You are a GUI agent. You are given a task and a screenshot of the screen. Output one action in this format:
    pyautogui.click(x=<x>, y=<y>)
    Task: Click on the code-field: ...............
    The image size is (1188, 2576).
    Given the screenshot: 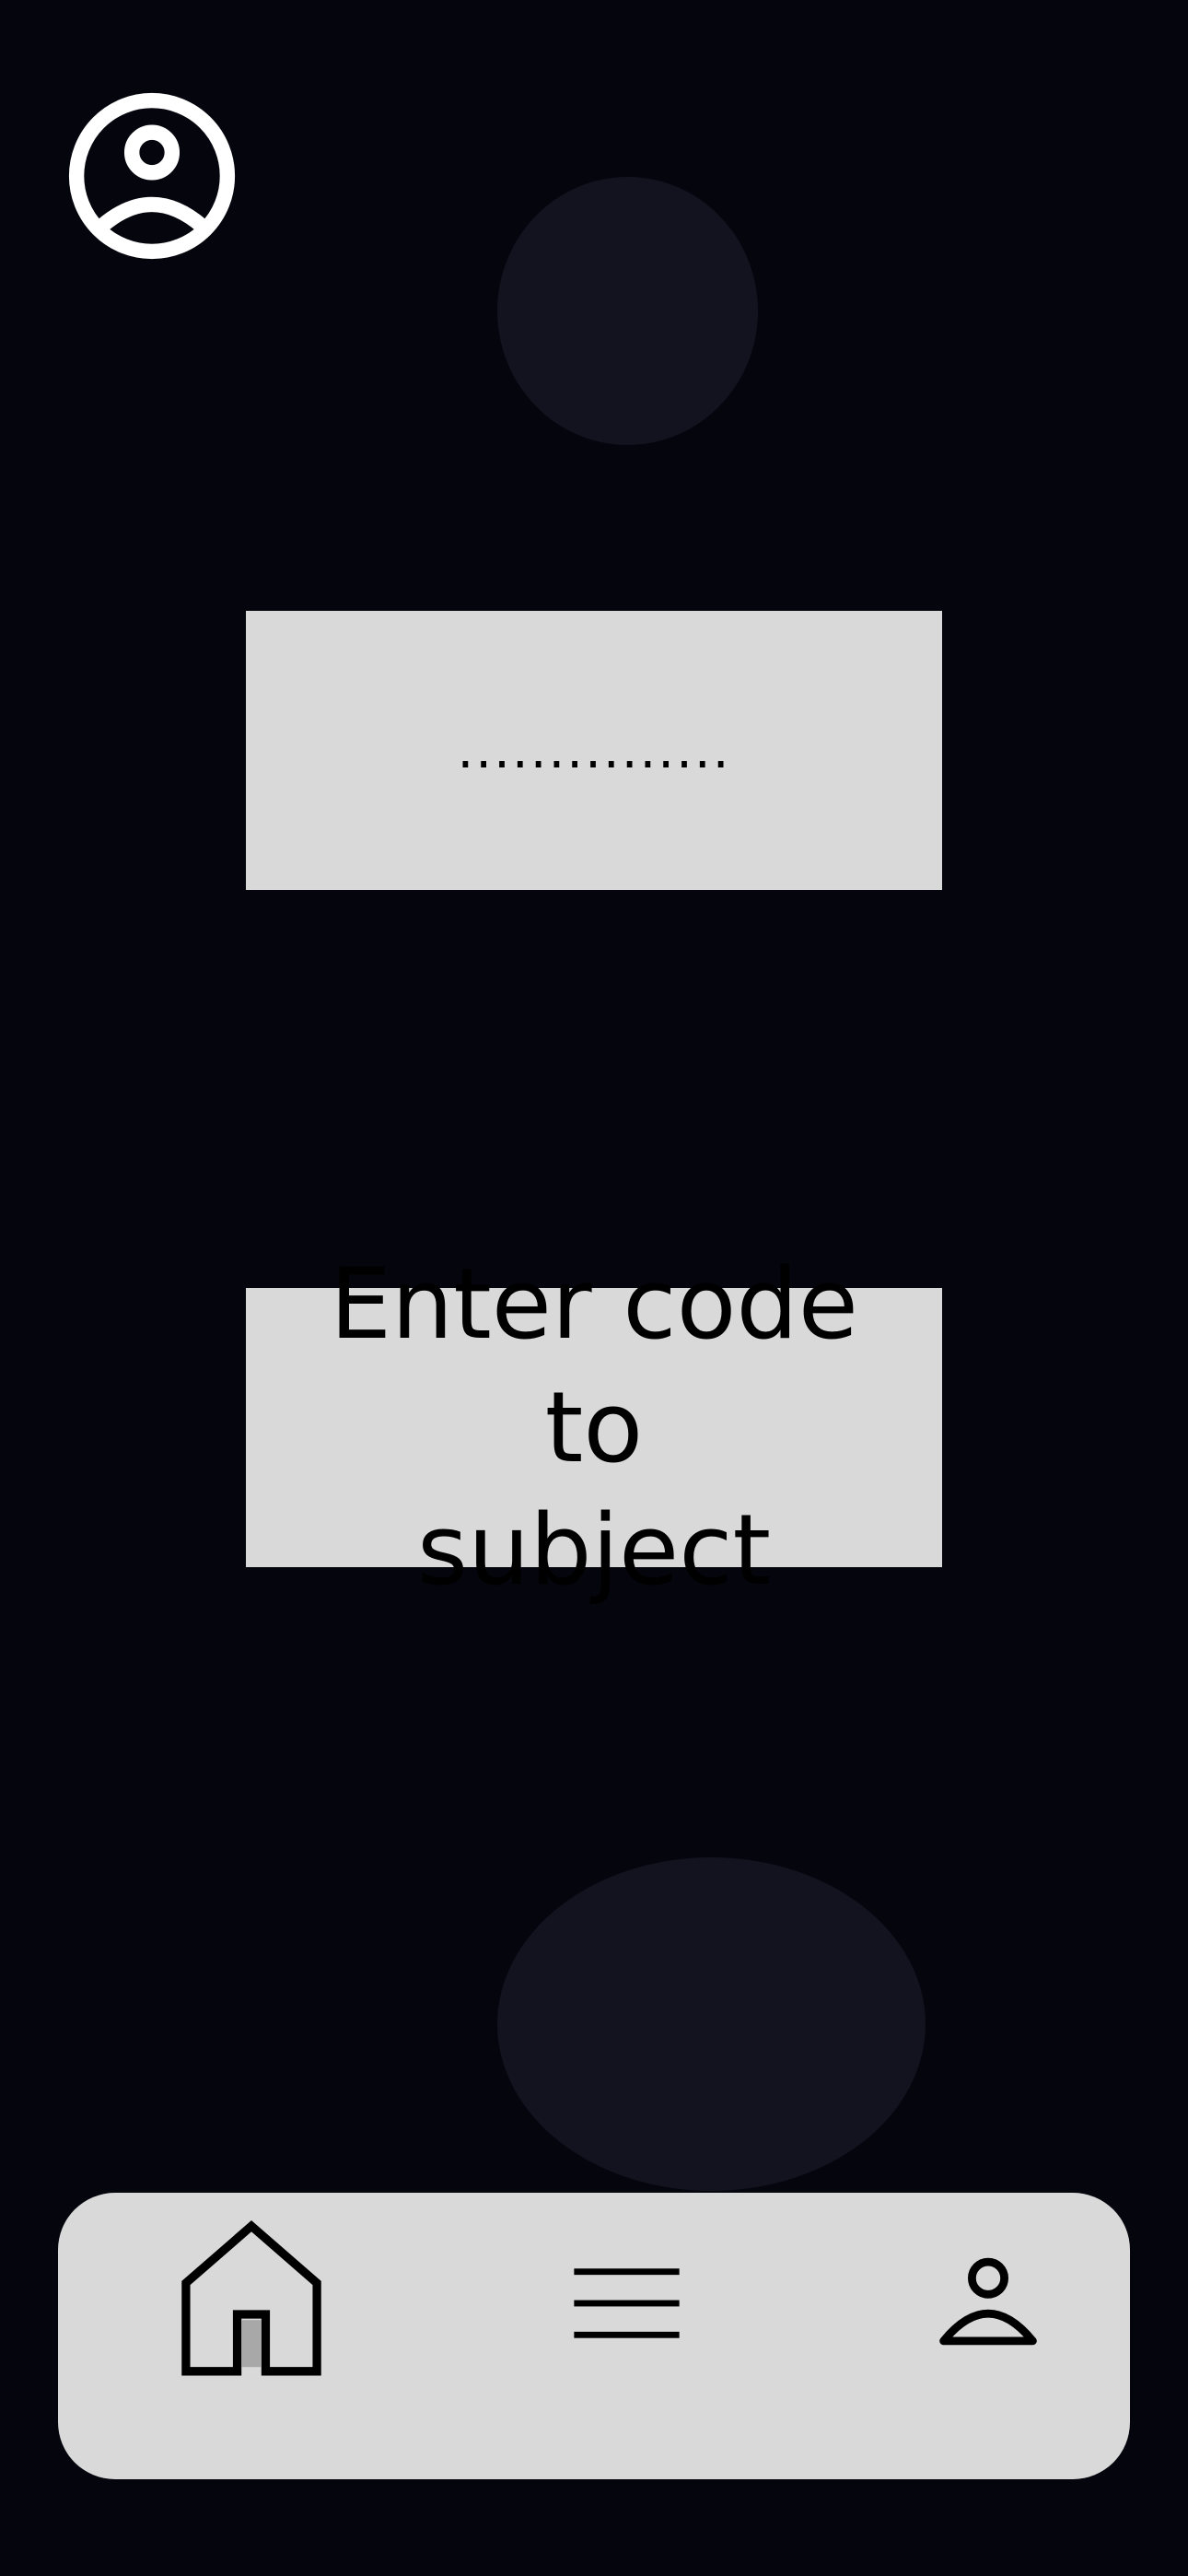 What is the action you would take?
    pyautogui.click(x=594, y=750)
    